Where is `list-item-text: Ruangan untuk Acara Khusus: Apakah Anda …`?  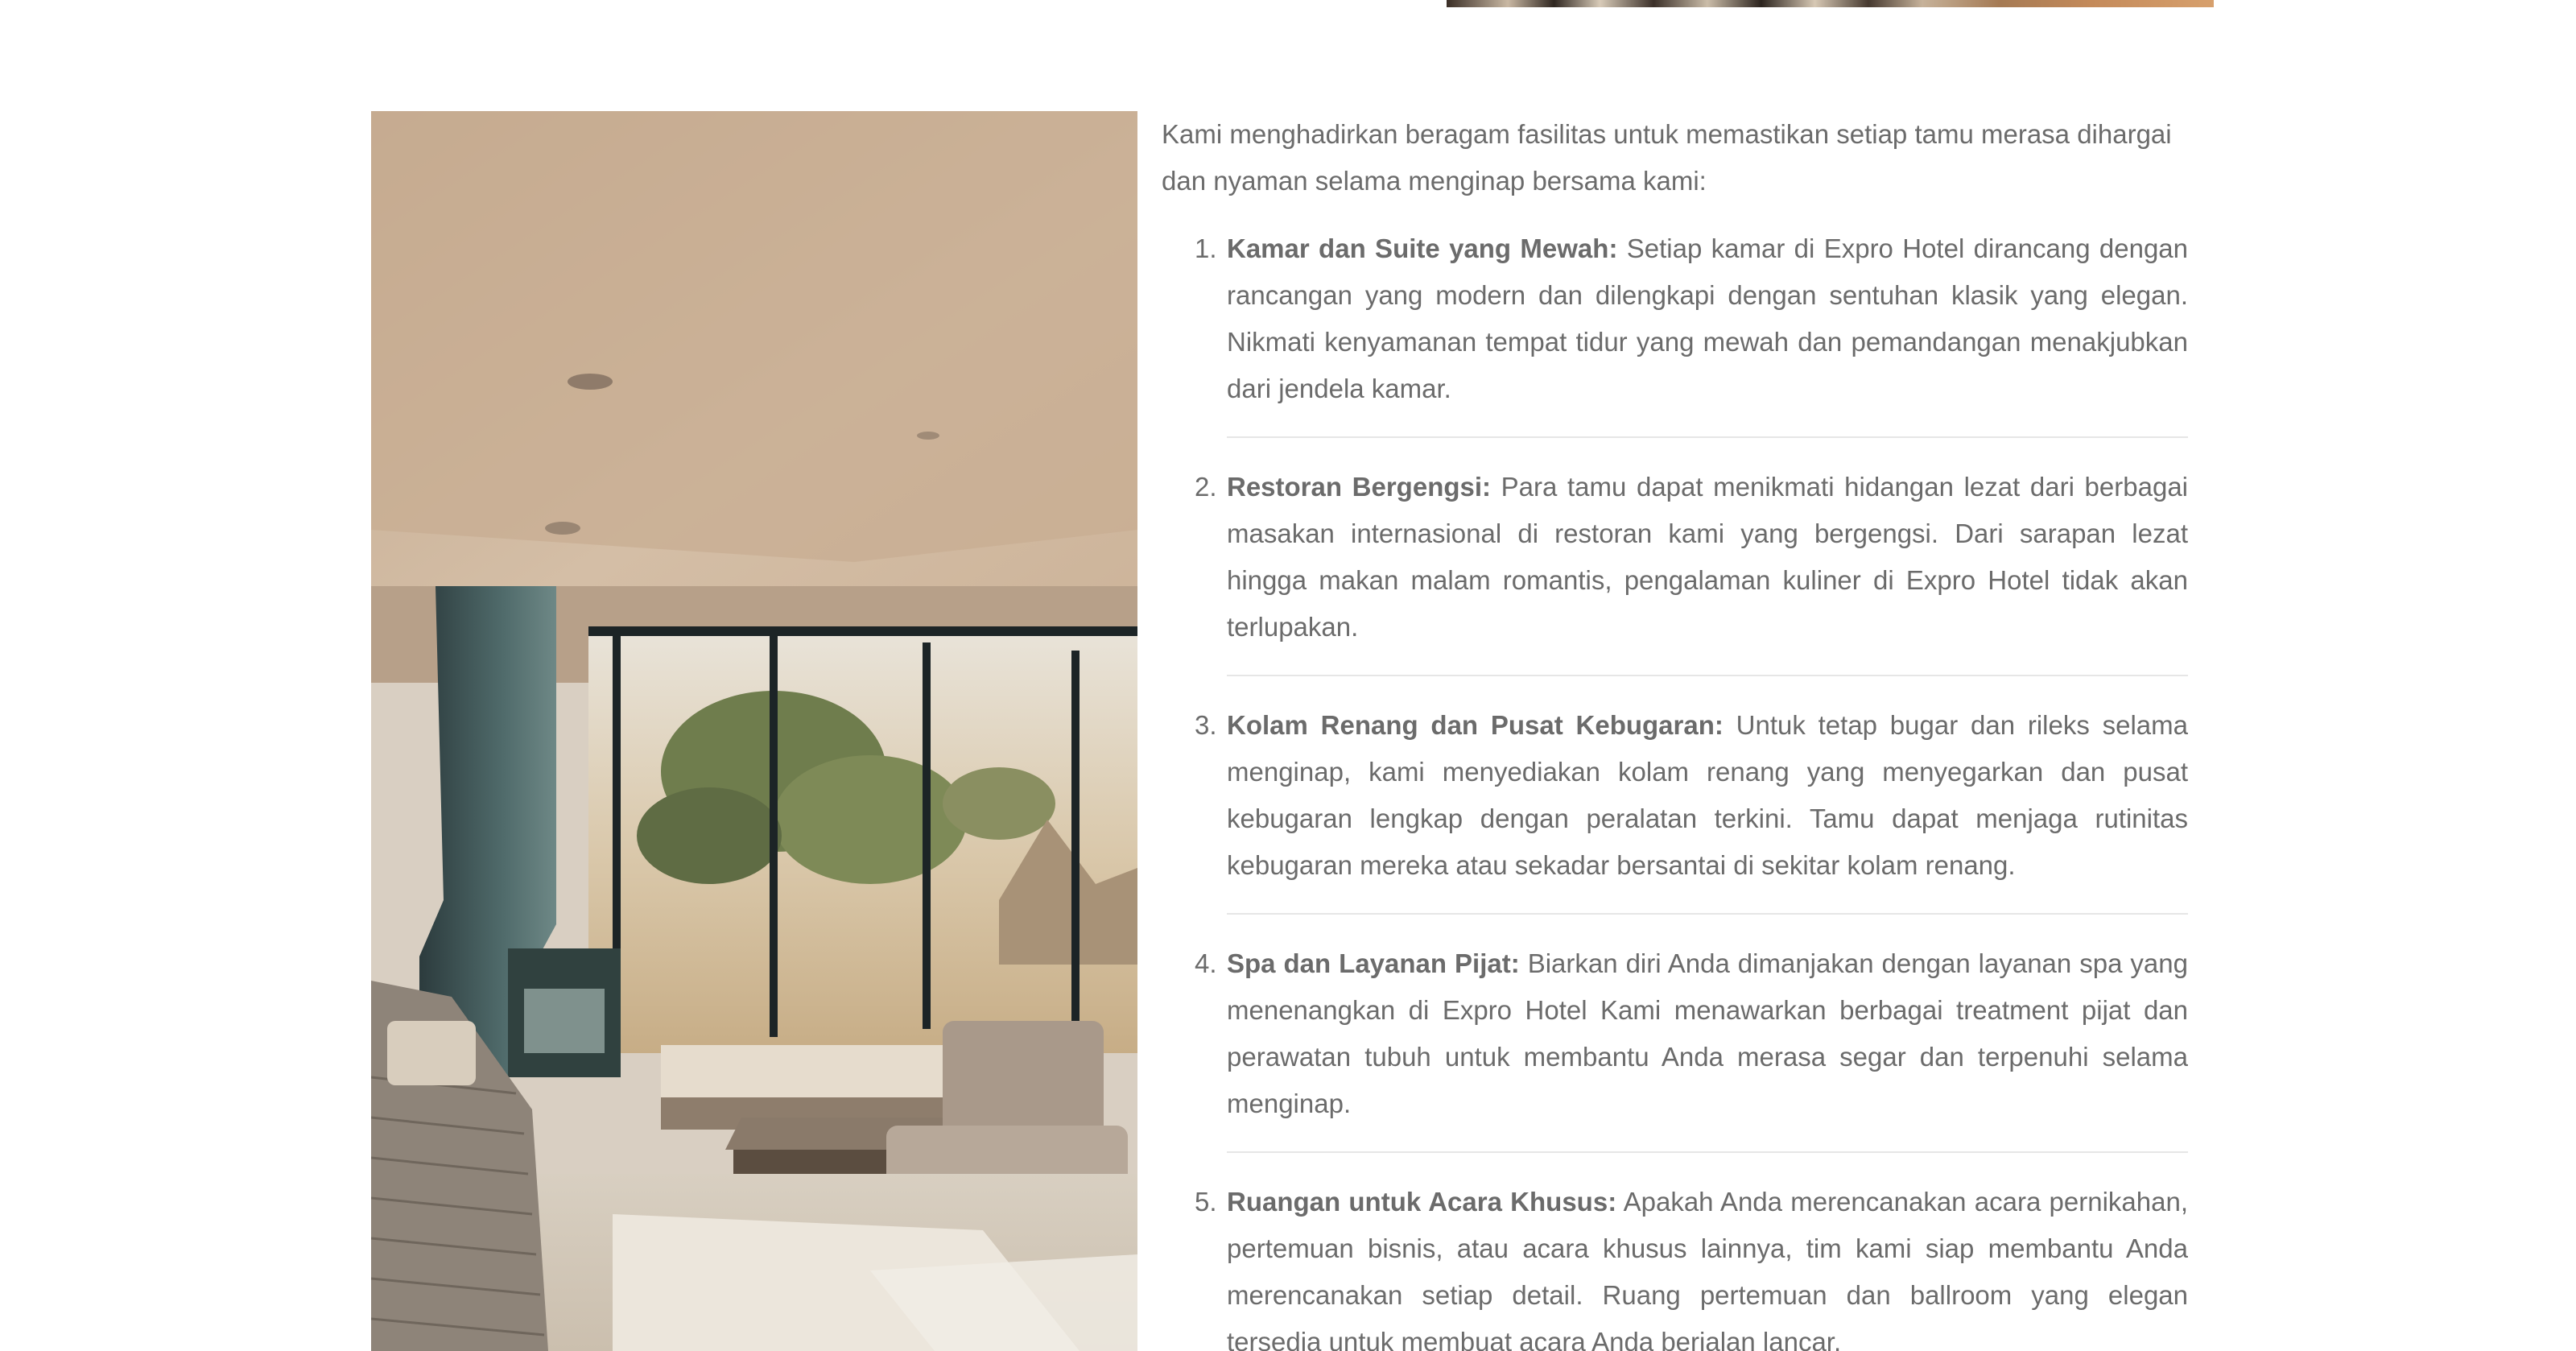 list-item-text: Ruangan untuk Acara Khusus: Apakah Anda … is located at coordinates (1707, 1265).